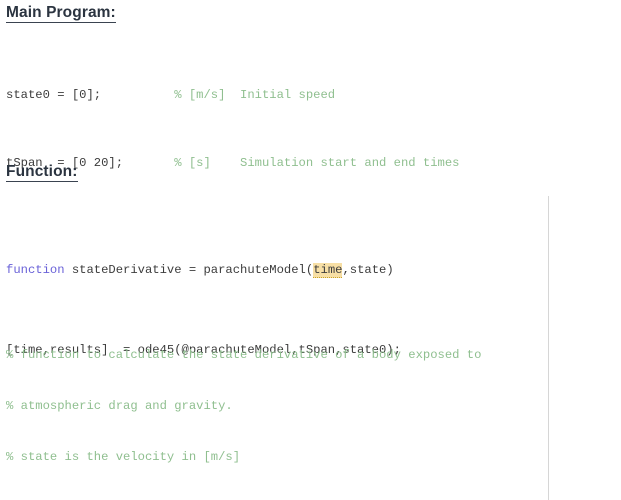  I want to click on highlighted-token-time: time, so click(328, 270).